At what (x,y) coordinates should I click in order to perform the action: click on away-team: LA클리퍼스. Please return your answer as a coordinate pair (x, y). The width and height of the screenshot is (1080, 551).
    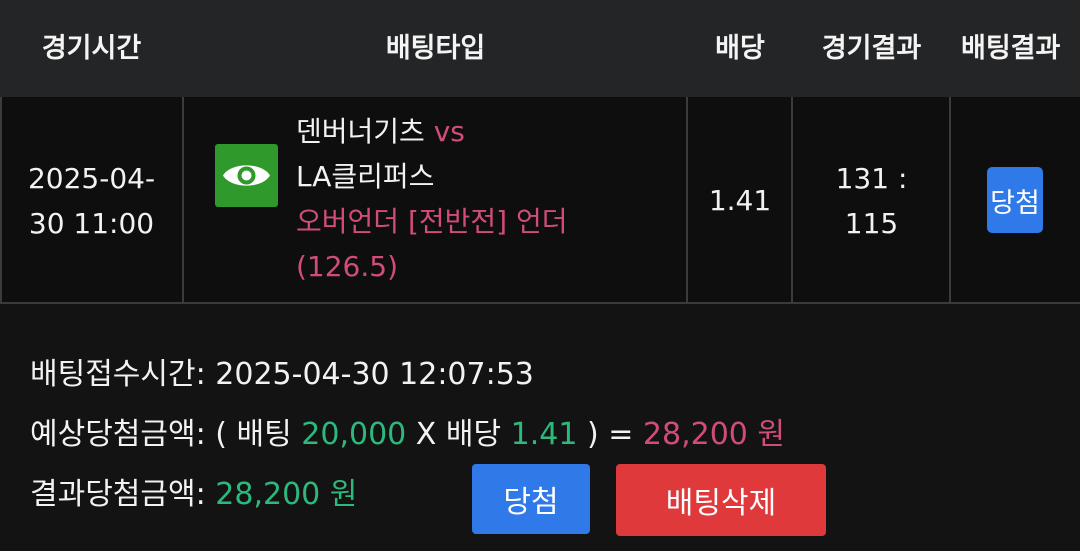
    Looking at the image, I should click on (365, 176).